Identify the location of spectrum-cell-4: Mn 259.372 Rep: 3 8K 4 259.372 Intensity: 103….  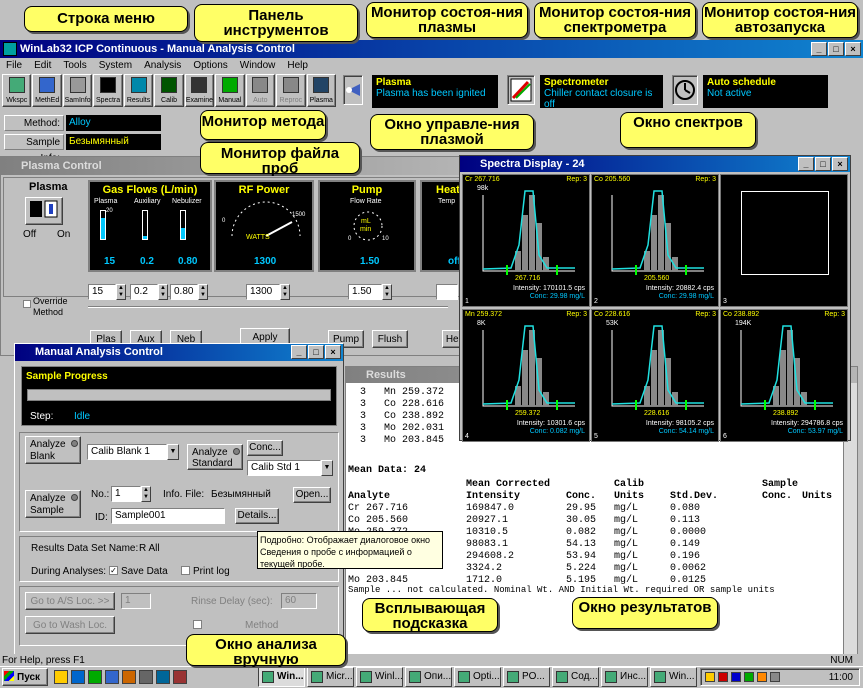
(526, 375).